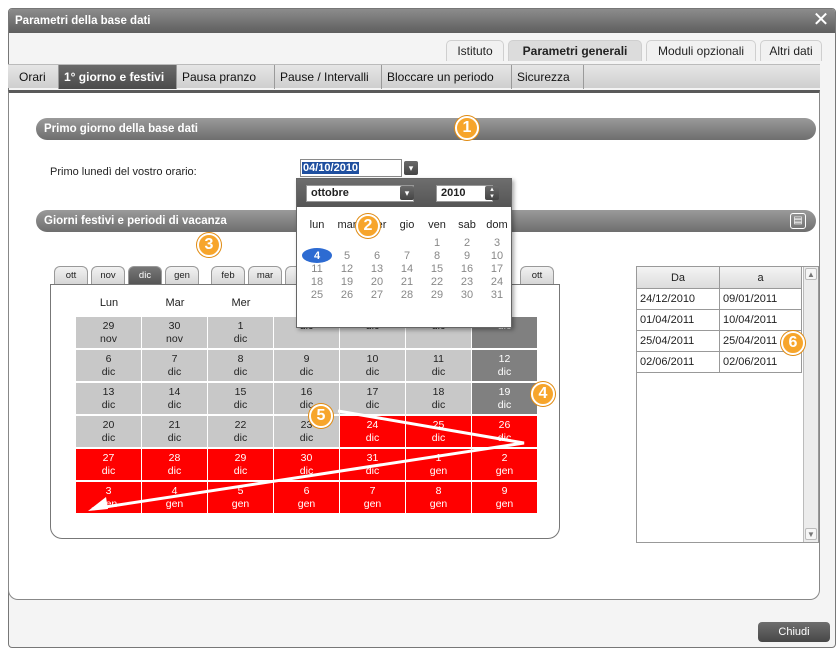  Describe the element at coordinates (98, 504) in the screenshot. I see `arrow-head-icon` at that location.